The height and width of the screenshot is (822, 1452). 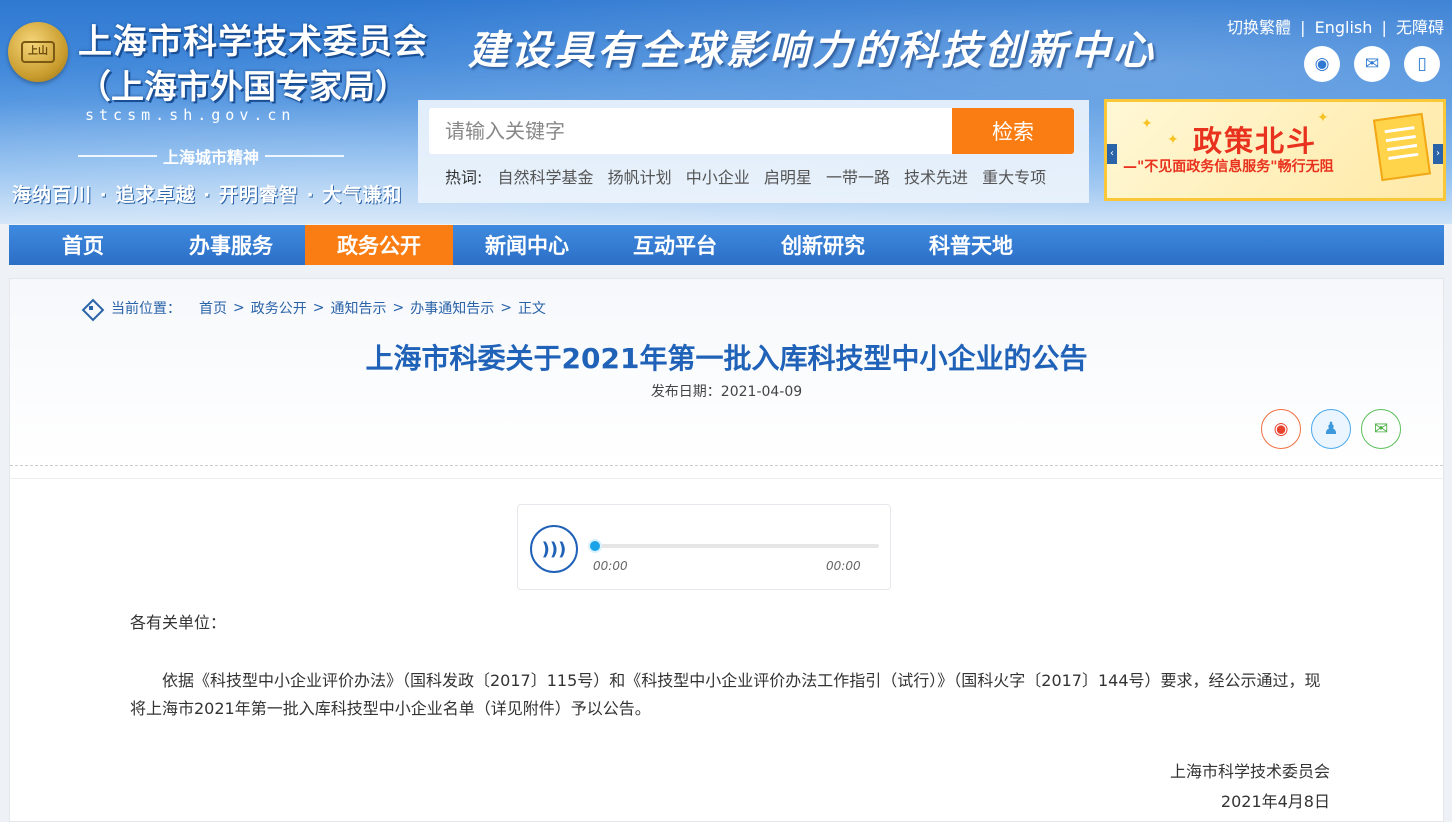 I want to click on weibo-icon: ◉, so click(x=1322, y=64).